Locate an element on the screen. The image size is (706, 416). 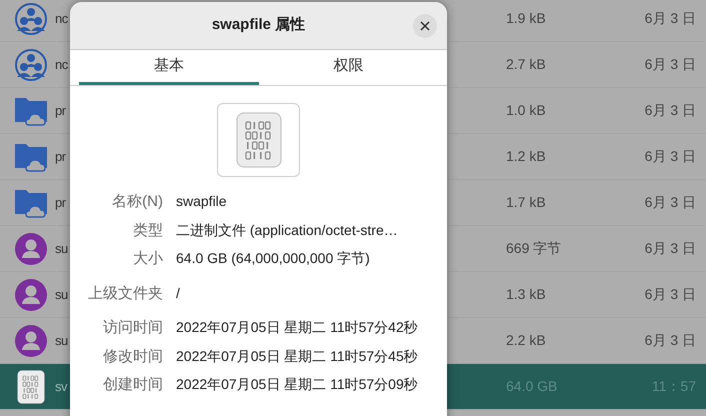
file-size: 64.0 GB is located at coordinates (532, 386).